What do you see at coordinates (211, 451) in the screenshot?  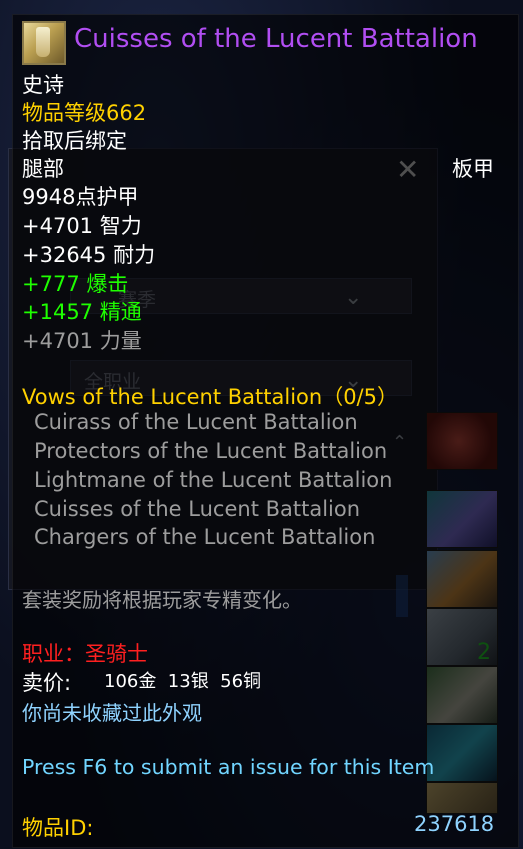 I see `set-piece: Protectors of the Lucent Battalion` at bounding box center [211, 451].